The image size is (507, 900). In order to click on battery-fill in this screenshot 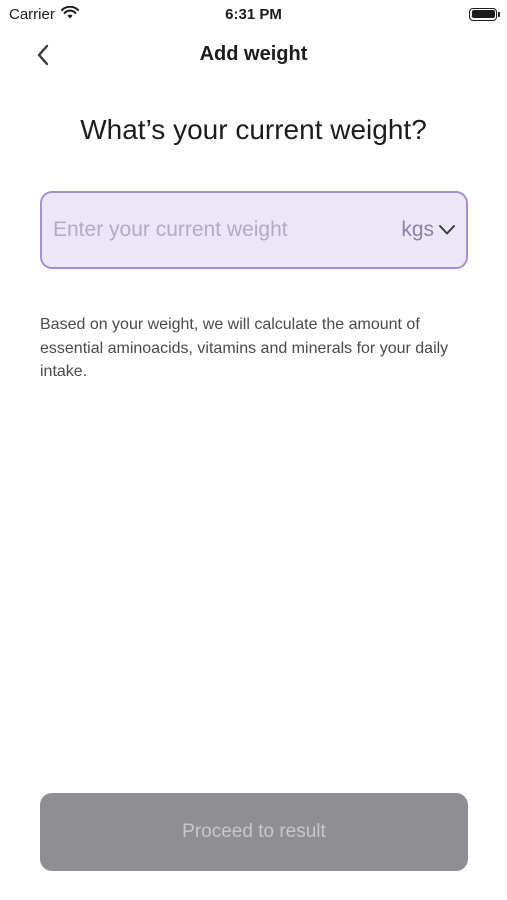, I will do `click(483, 14)`.